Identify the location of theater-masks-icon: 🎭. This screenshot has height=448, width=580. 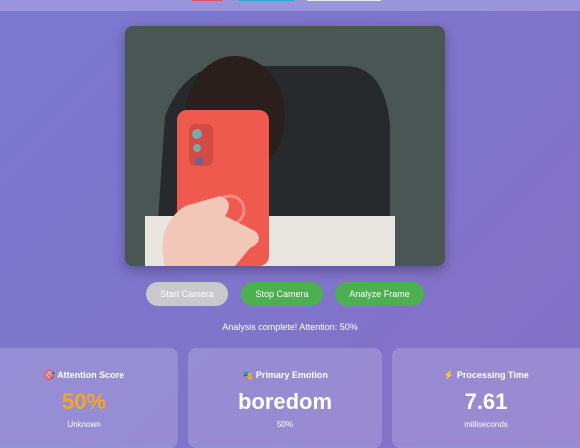
(248, 375).